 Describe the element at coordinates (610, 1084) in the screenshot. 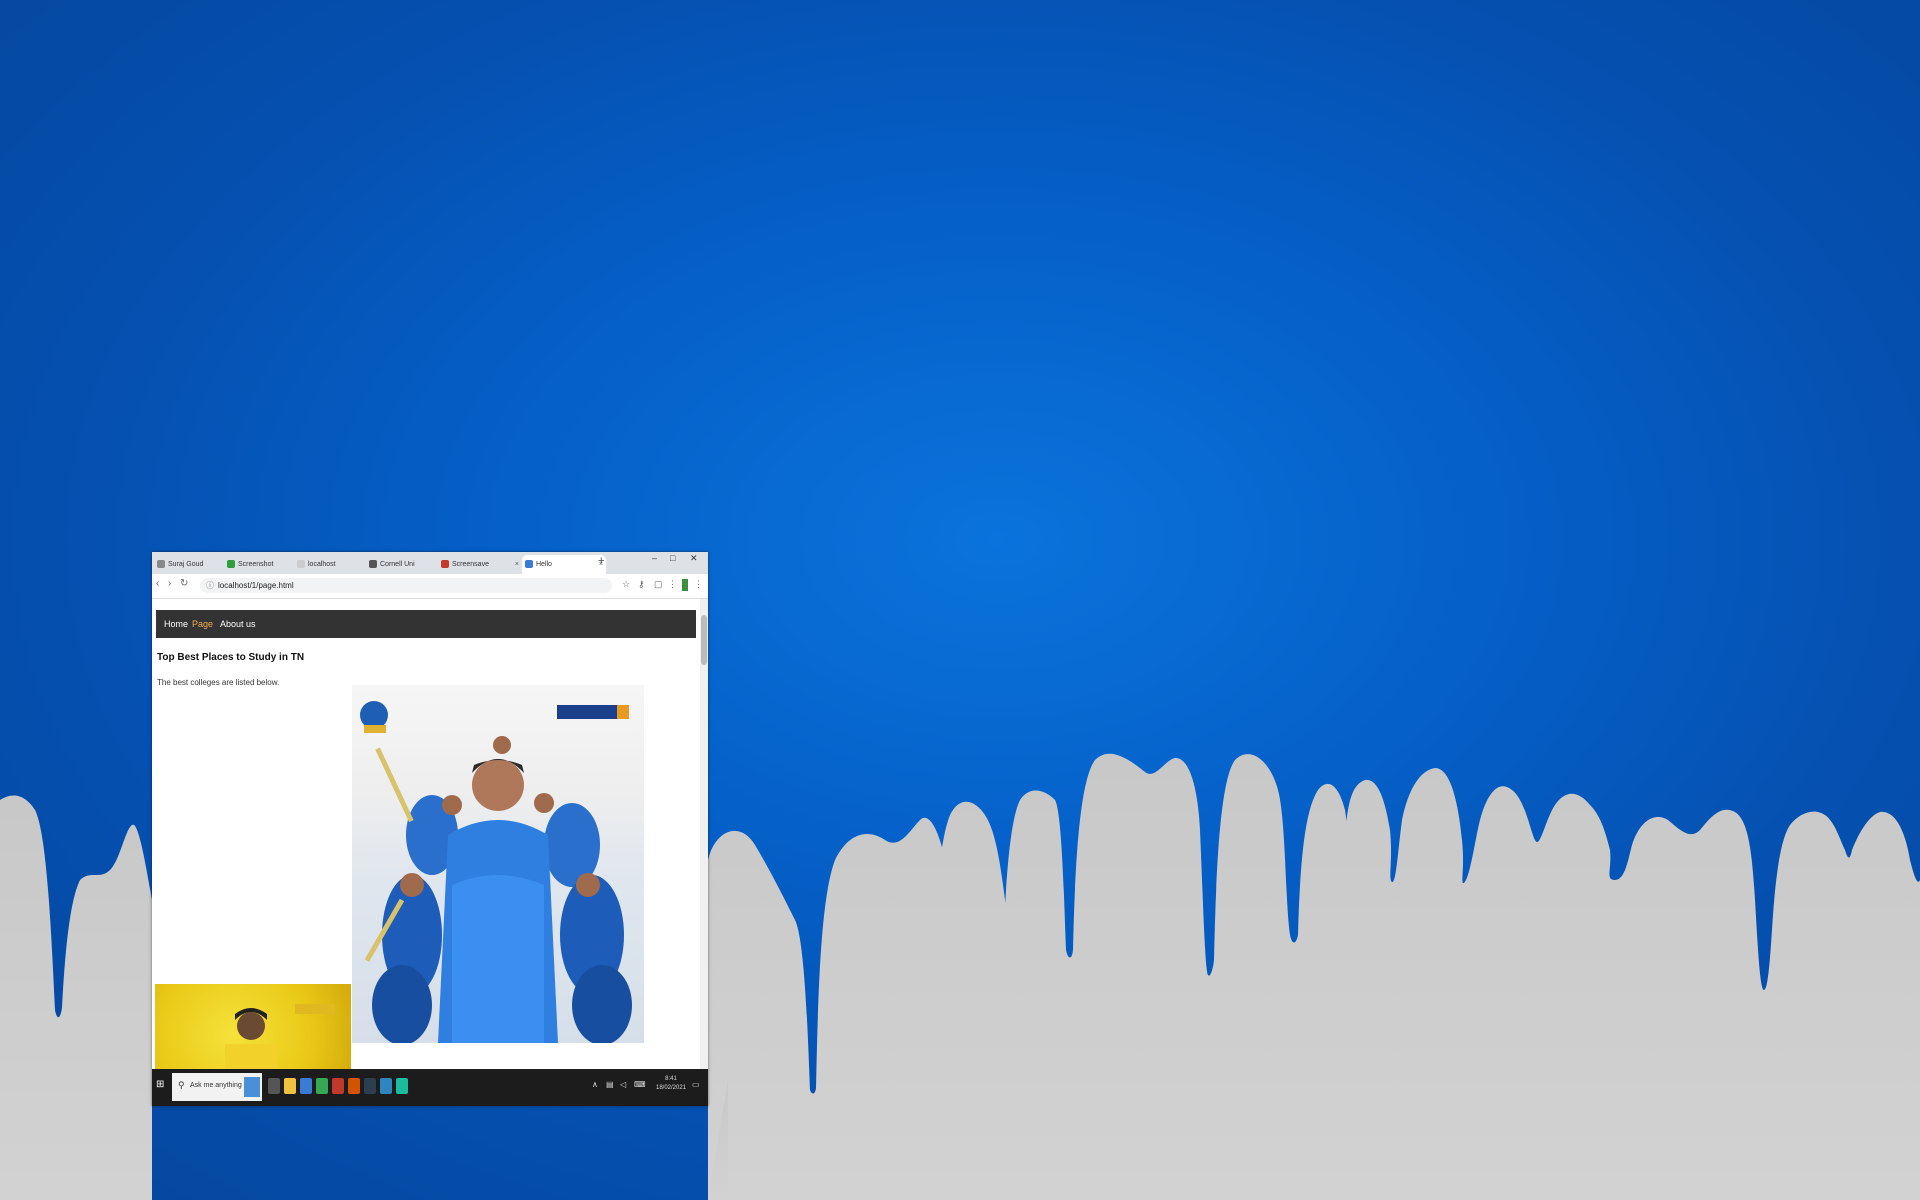

I see `network-icon: ▤` at that location.